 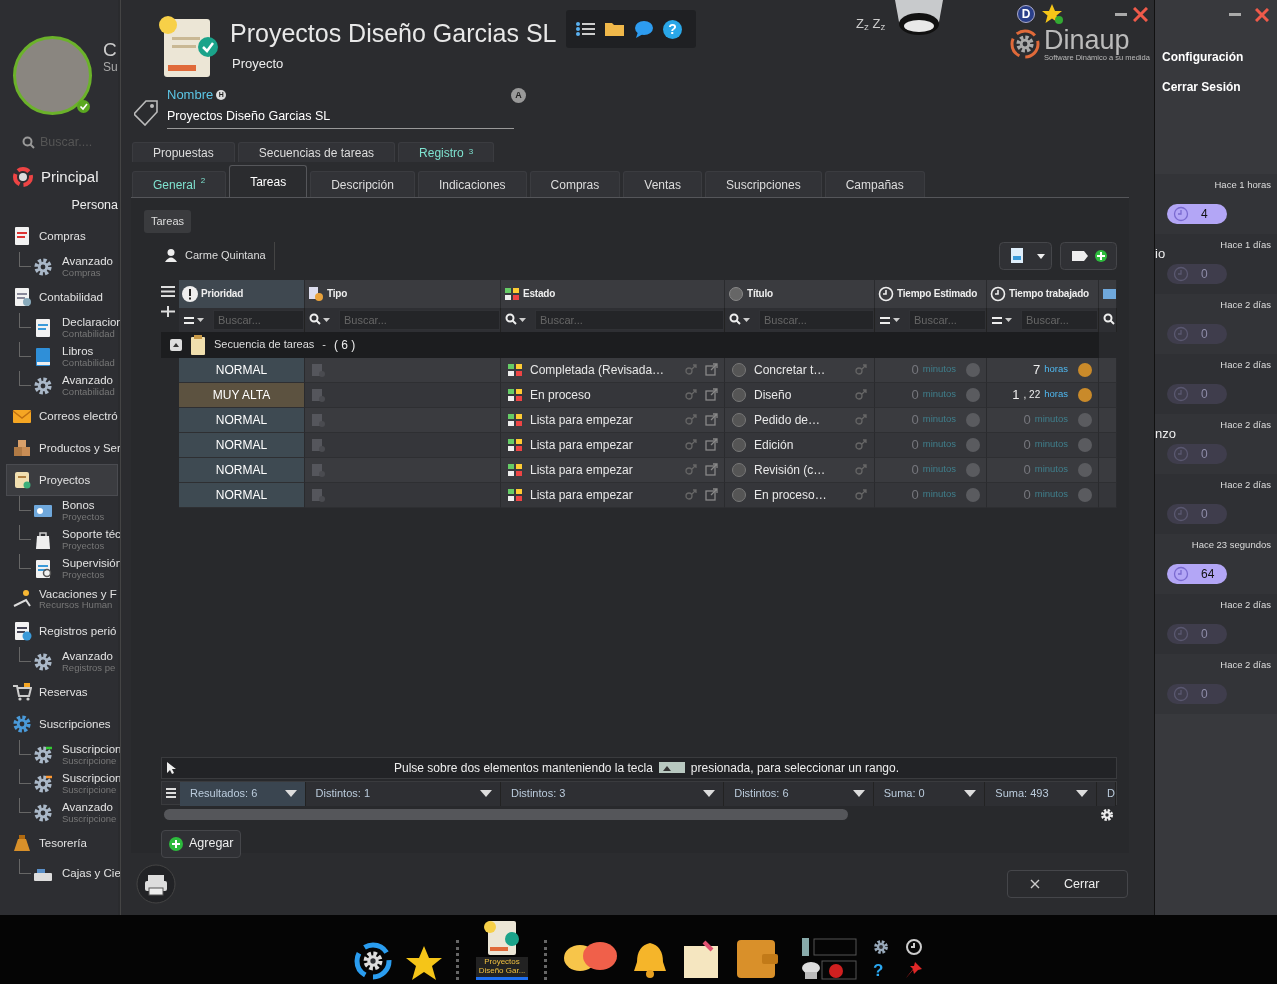 I want to click on sidebar-item: Registros perió, so click(x=59, y=631).